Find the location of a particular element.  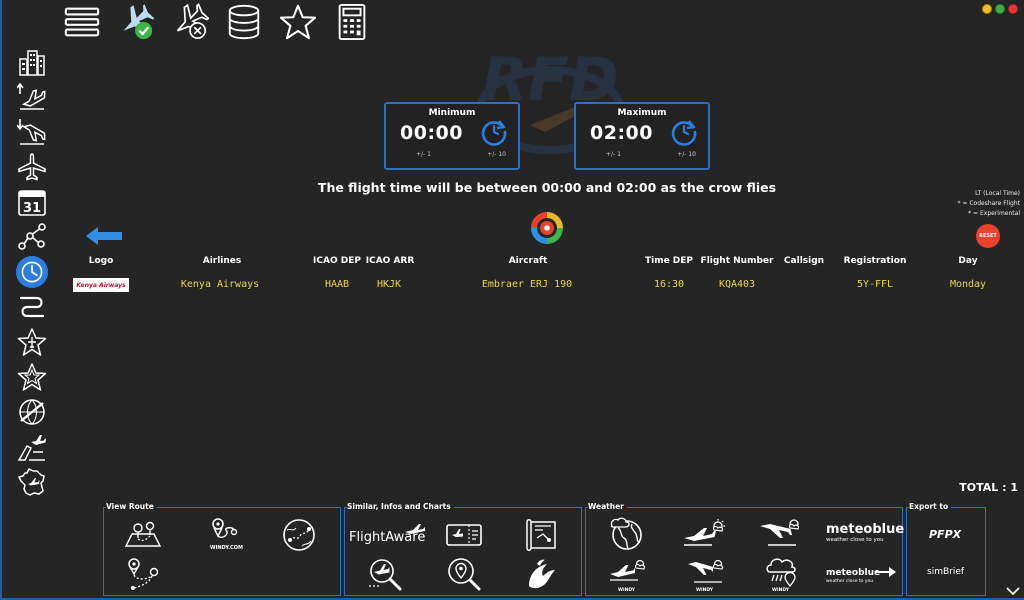

boarding-pass-button is located at coordinates (464, 535).